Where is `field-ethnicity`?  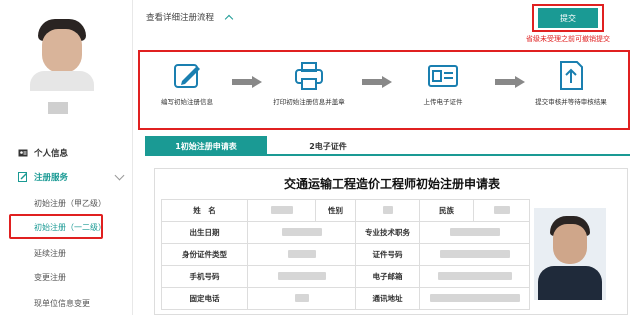 field-ethnicity is located at coordinates (501, 210).